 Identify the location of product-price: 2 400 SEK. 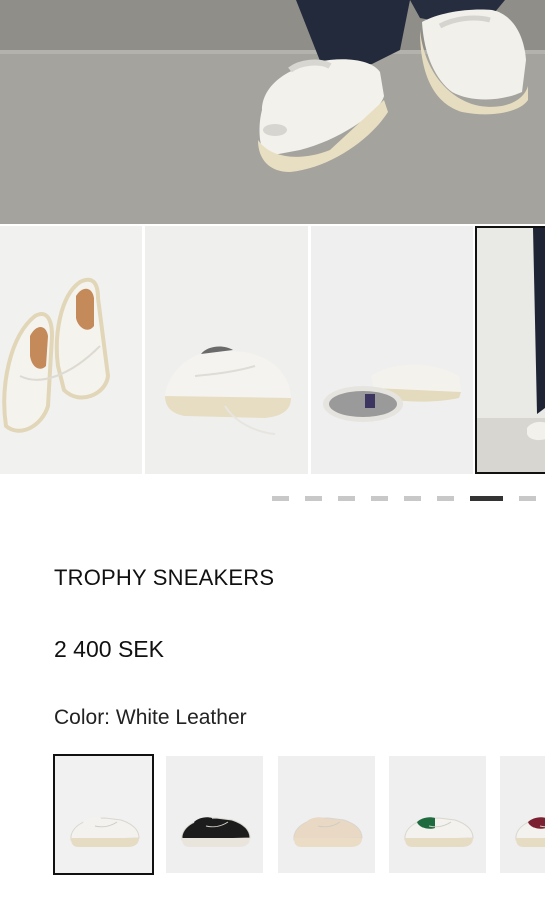
(109, 649).